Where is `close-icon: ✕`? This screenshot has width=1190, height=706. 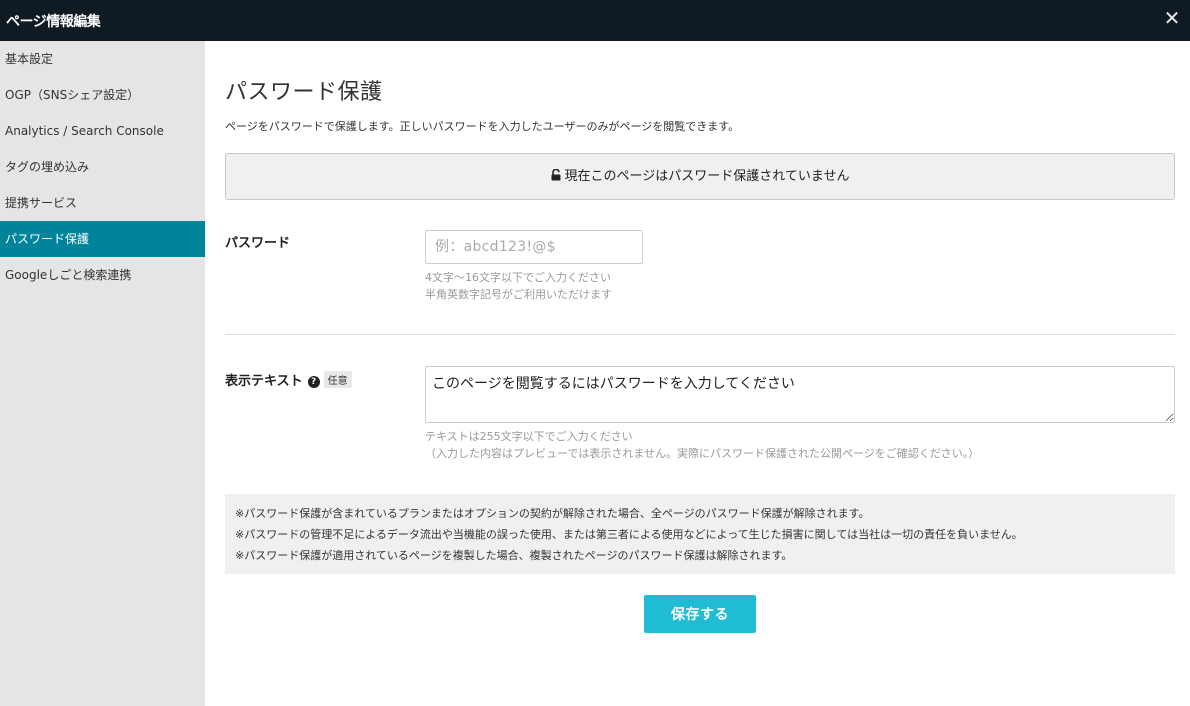 close-icon: ✕ is located at coordinates (1172, 18).